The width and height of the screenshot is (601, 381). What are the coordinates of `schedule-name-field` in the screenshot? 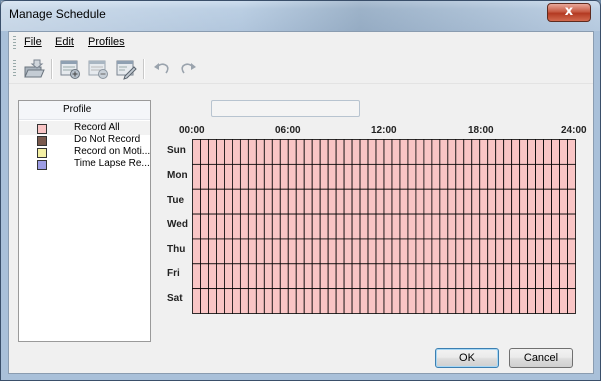 It's located at (285, 108).